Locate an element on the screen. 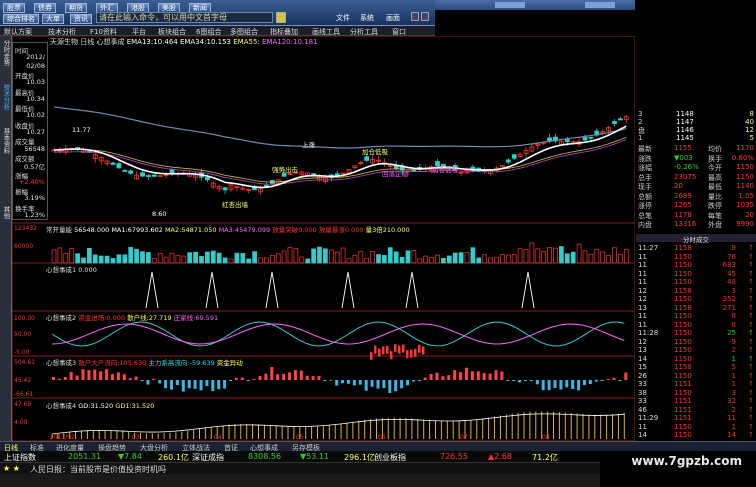  tick-vol: 45 is located at coordinates (731, 273).